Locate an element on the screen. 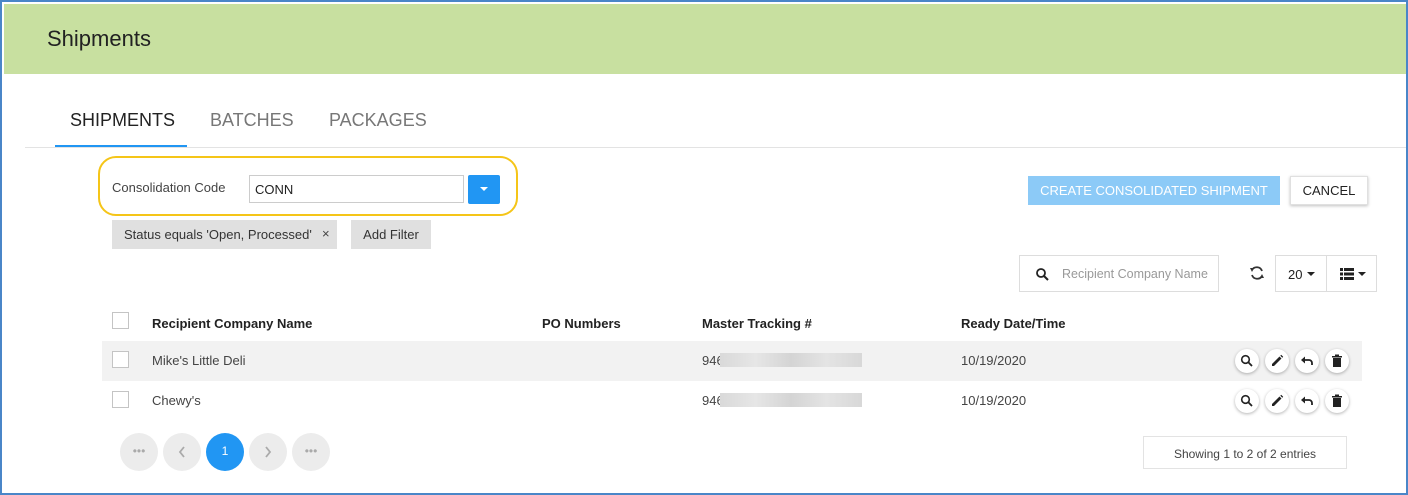 The image size is (1408, 495). consolidation-code-dropdown-button is located at coordinates (484, 189).